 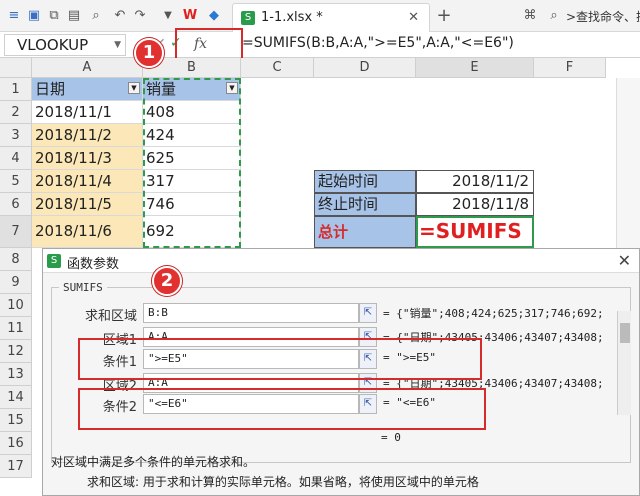 What do you see at coordinates (628, 163) in the screenshot?
I see `vertical-scrollbar` at bounding box center [628, 163].